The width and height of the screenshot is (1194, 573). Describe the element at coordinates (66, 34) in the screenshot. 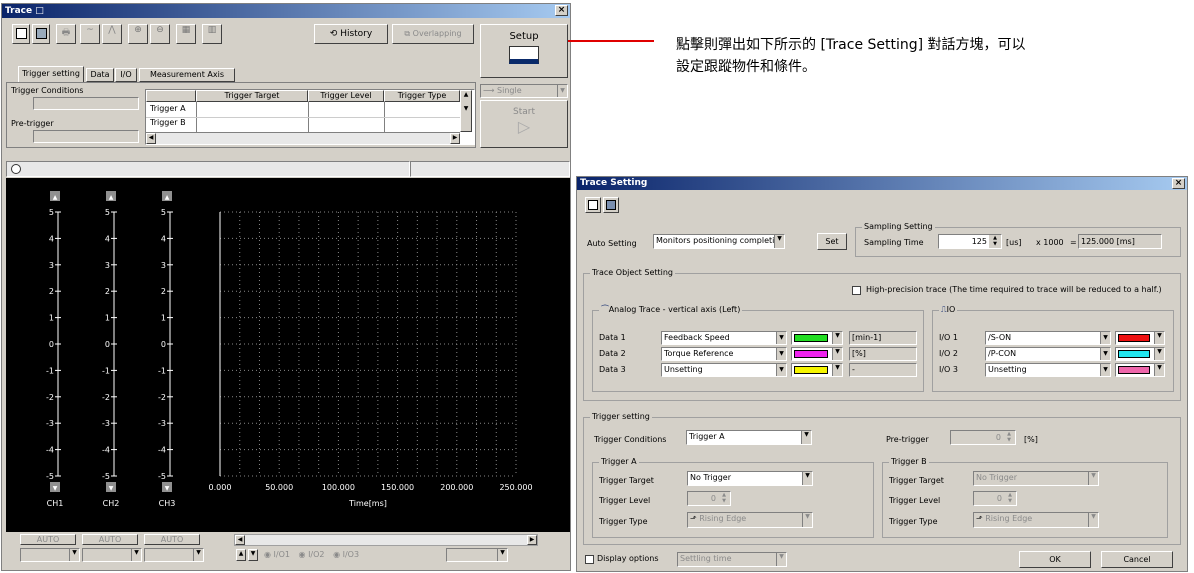

I see `print-icon: 🖶` at that location.